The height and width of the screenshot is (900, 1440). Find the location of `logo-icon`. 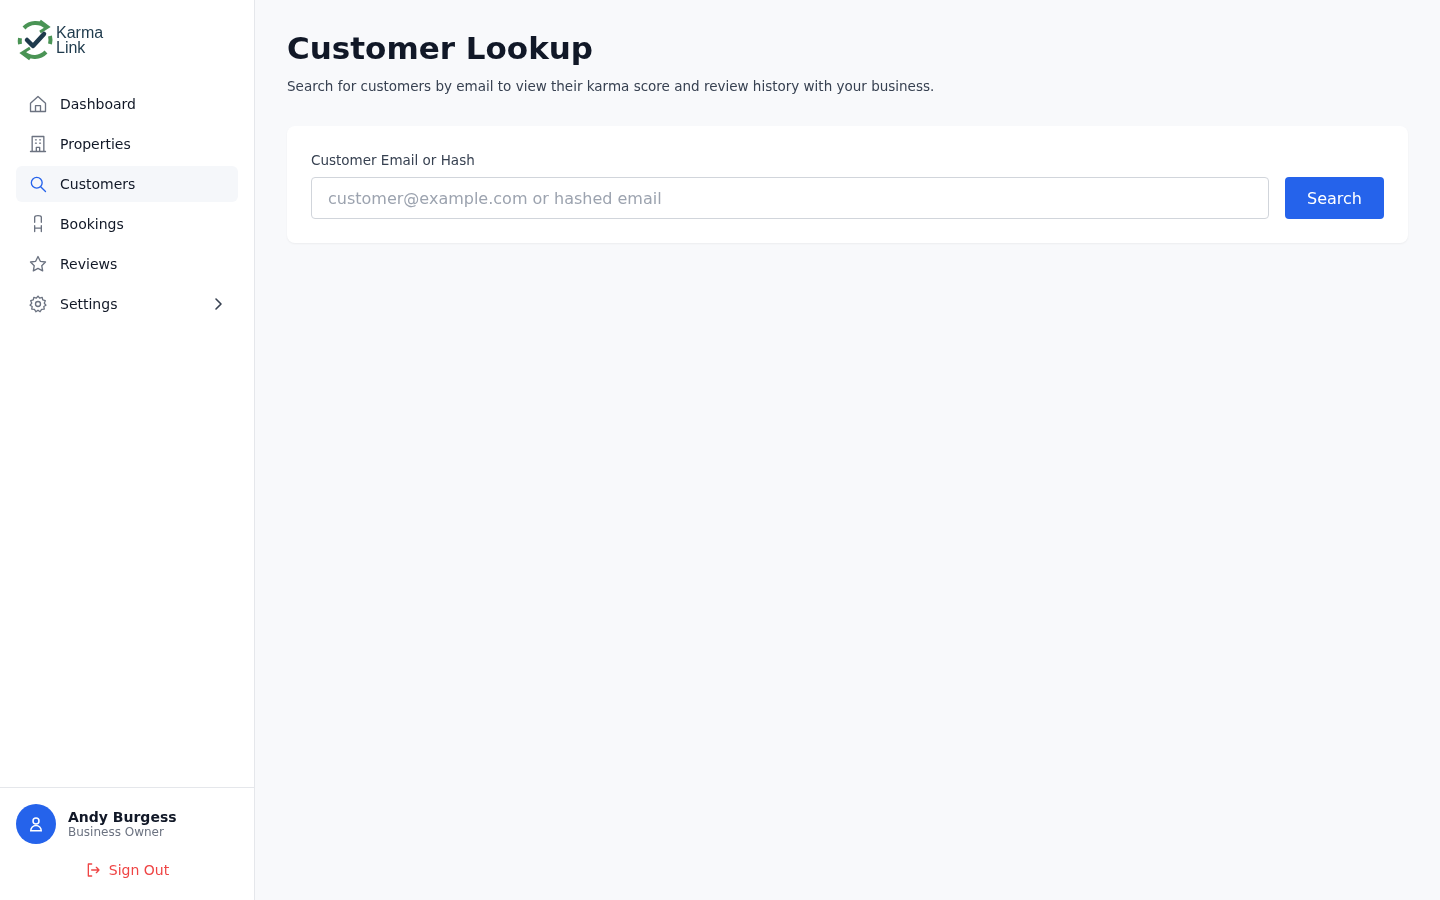

logo-icon is located at coordinates (35, 40).